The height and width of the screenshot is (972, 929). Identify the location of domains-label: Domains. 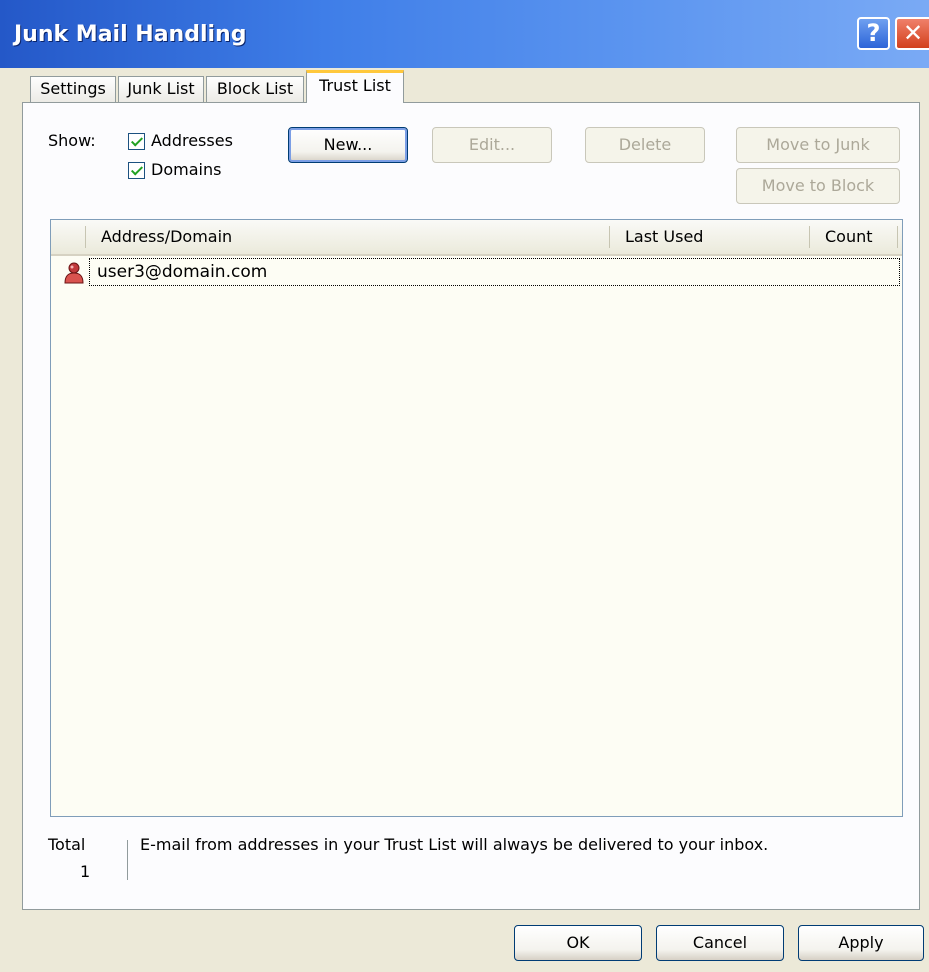
(186, 169).